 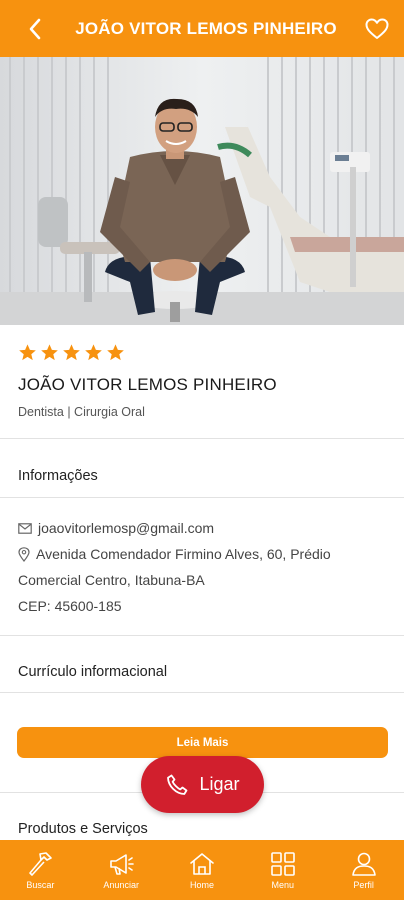 What do you see at coordinates (121, 884) in the screenshot?
I see `nav-label: Anunciar` at bounding box center [121, 884].